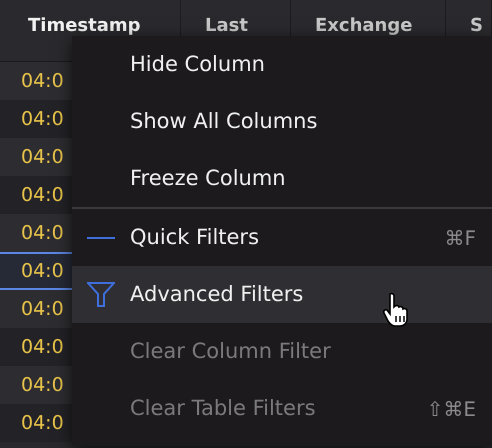 This screenshot has height=448, width=492. What do you see at coordinates (363, 25) in the screenshot?
I see `column-header: Exchange` at bounding box center [363, 25].